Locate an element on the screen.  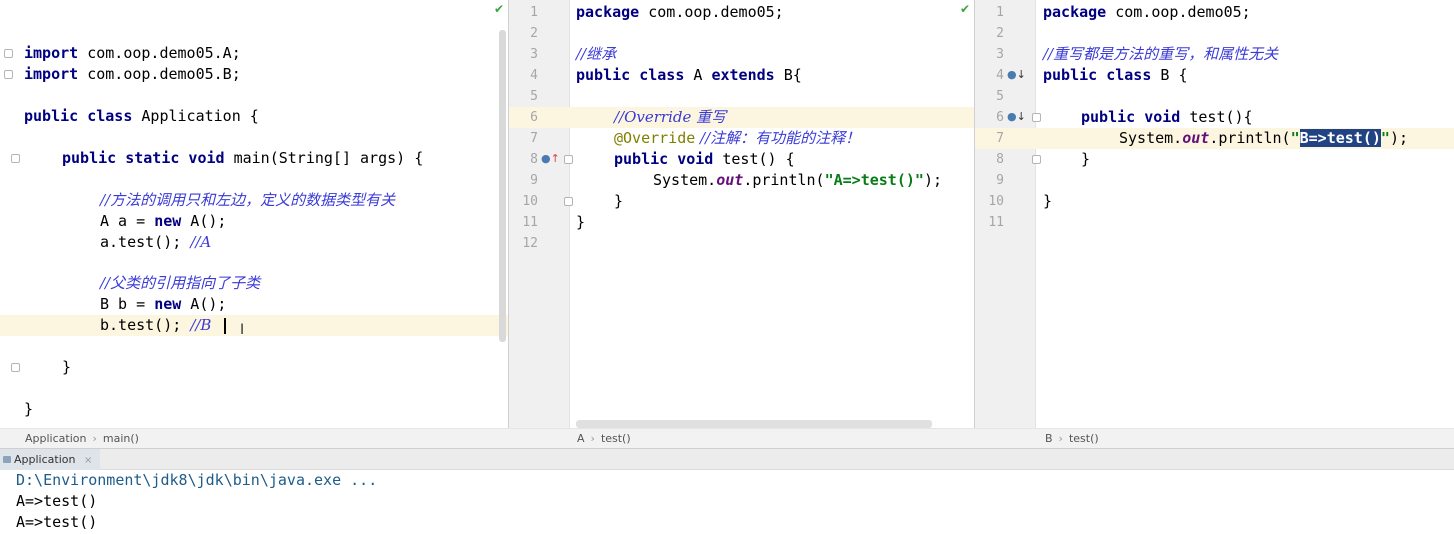
code-line-current: 7 System.out.println("B=>test()"); is located at coordinates (1214, 138).